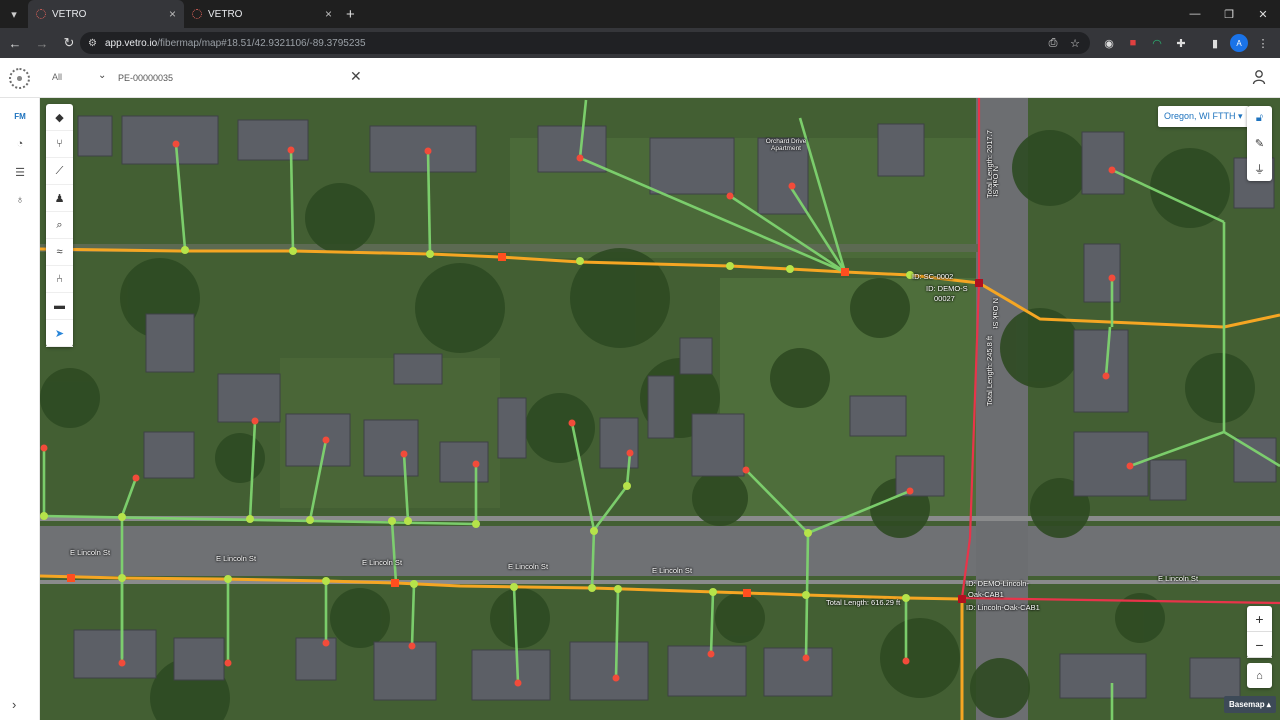  Describe the element at coordinates (863, 602) in the screenshot. I see `cable-length-label: Total Length: 616.29 ft` at that location.